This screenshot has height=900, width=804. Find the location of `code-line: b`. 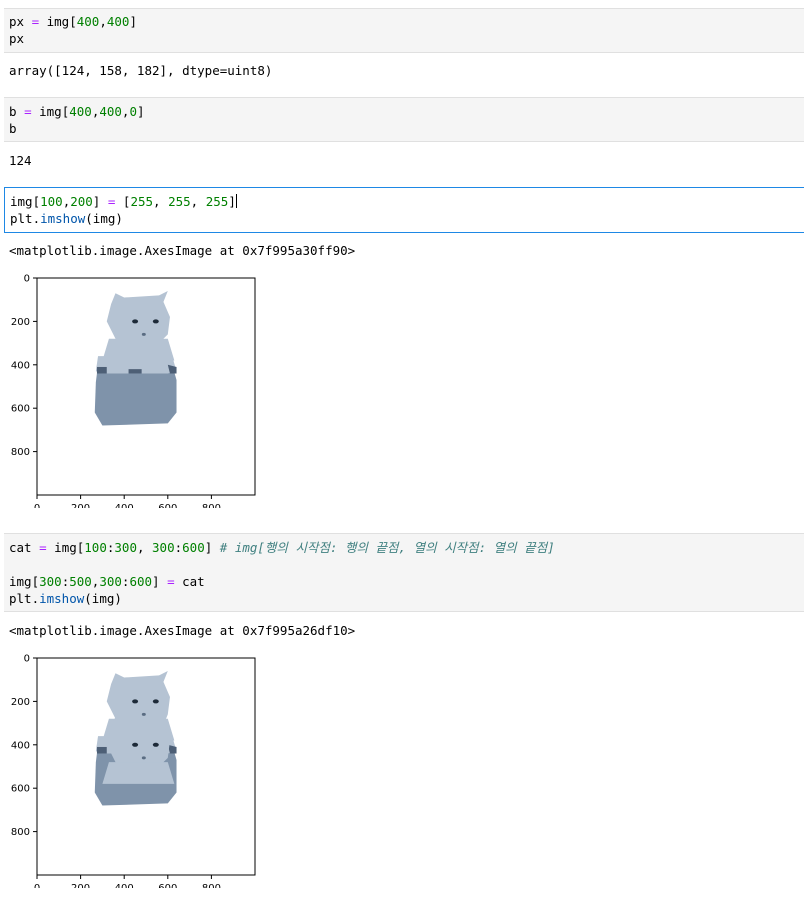

code-line: b is located at coordinates (13, 128).